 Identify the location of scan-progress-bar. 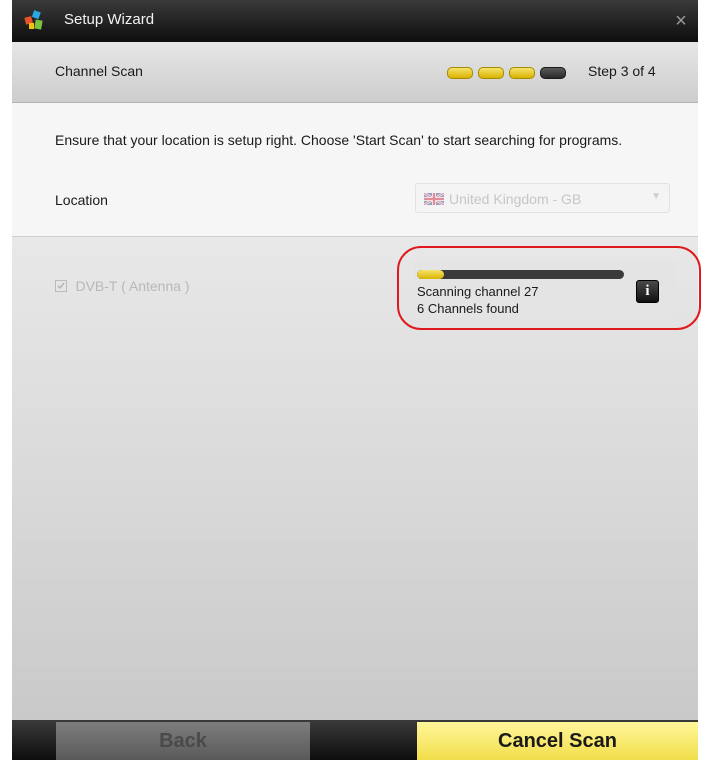
(520, 274).